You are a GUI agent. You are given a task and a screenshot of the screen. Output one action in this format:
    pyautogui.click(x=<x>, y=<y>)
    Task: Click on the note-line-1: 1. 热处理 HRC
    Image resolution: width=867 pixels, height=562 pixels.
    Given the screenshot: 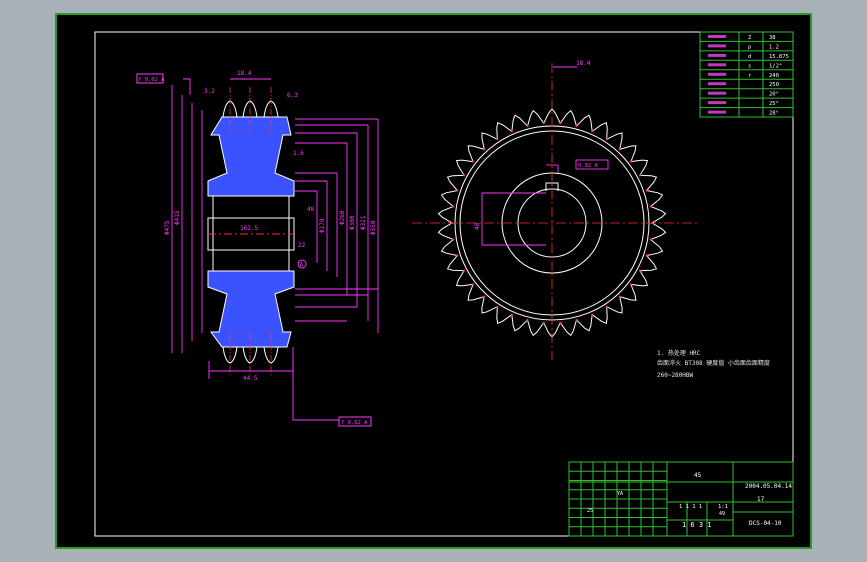 What is the action you would take?
    pyautogui.click(x=679, y=353)
    